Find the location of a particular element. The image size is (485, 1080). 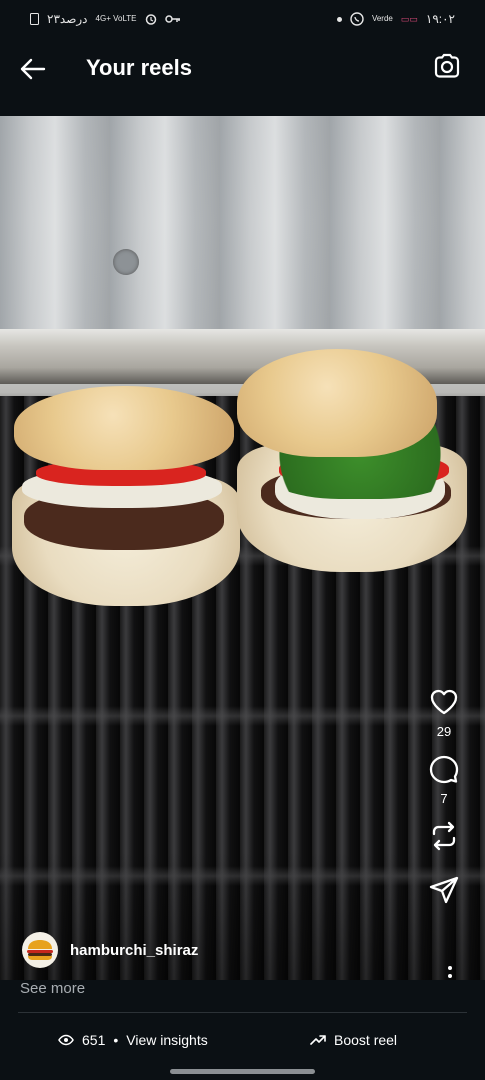

home-indicator is located at coordinates (242, 1071).